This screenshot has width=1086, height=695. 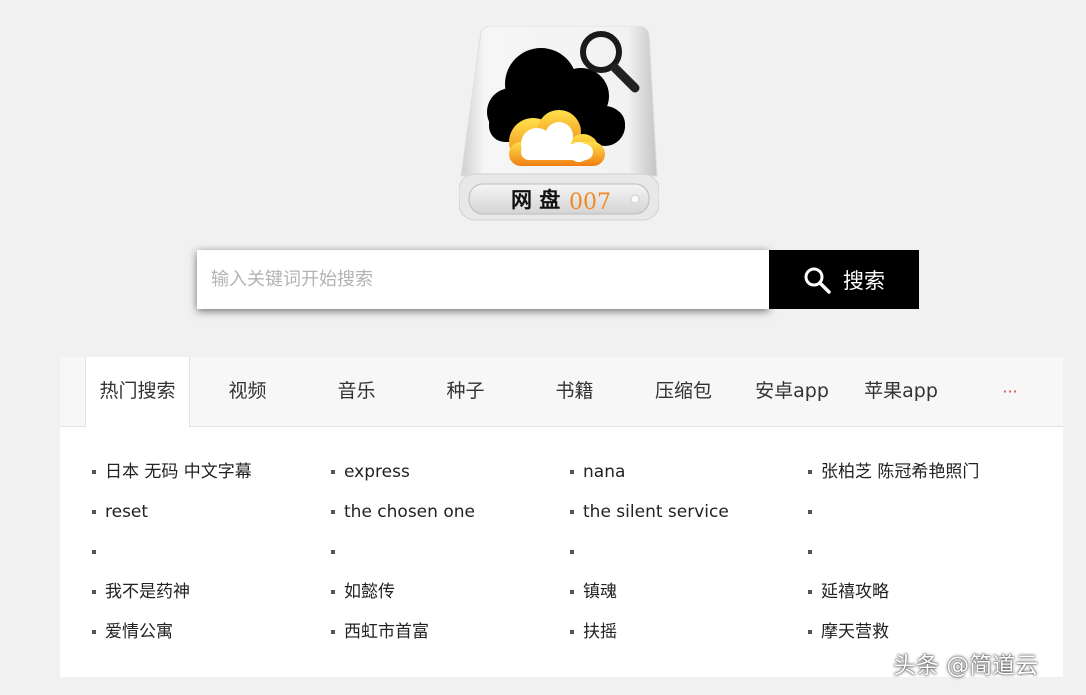 What do you see at coordinates (864, 280) in the screenshot?
I see `search-button-label: 搜索` at bounding box center [864, 280].